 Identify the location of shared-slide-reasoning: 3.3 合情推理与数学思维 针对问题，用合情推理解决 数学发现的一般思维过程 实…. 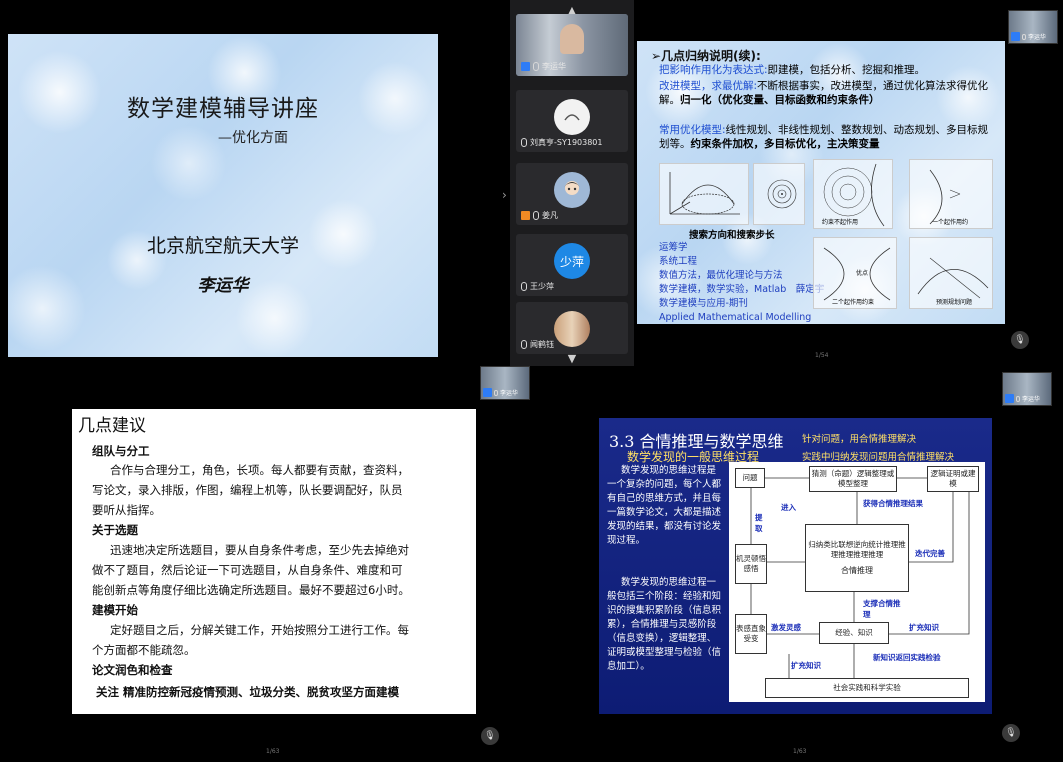
(795, 566).